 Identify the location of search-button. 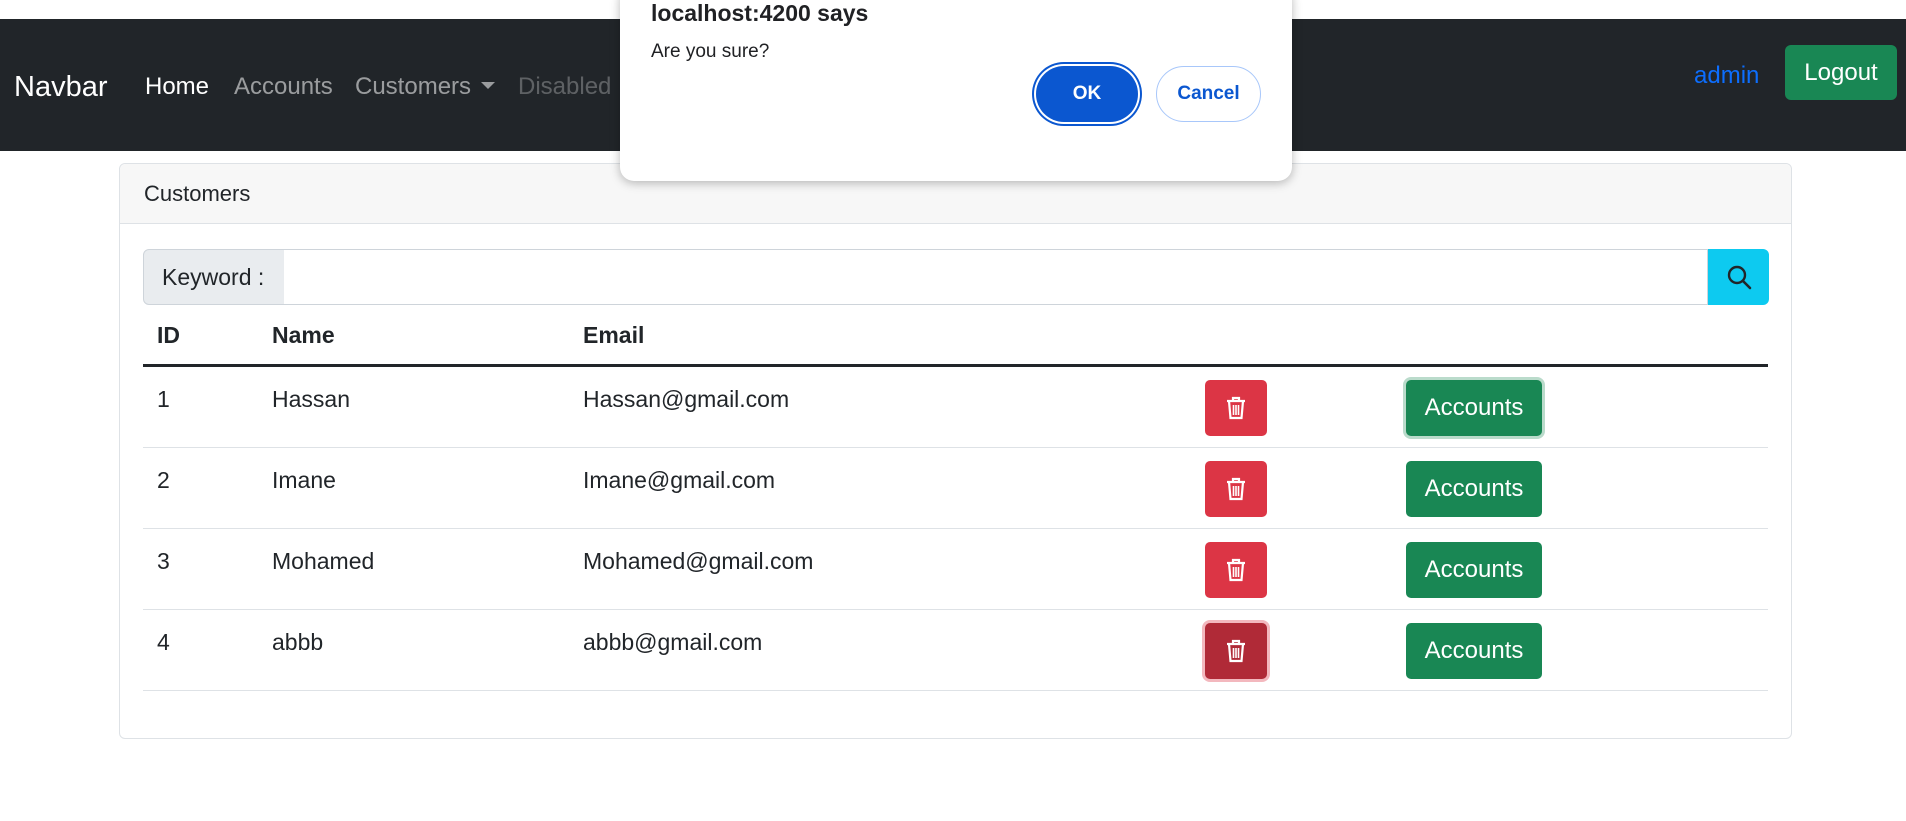
(1738, 277).